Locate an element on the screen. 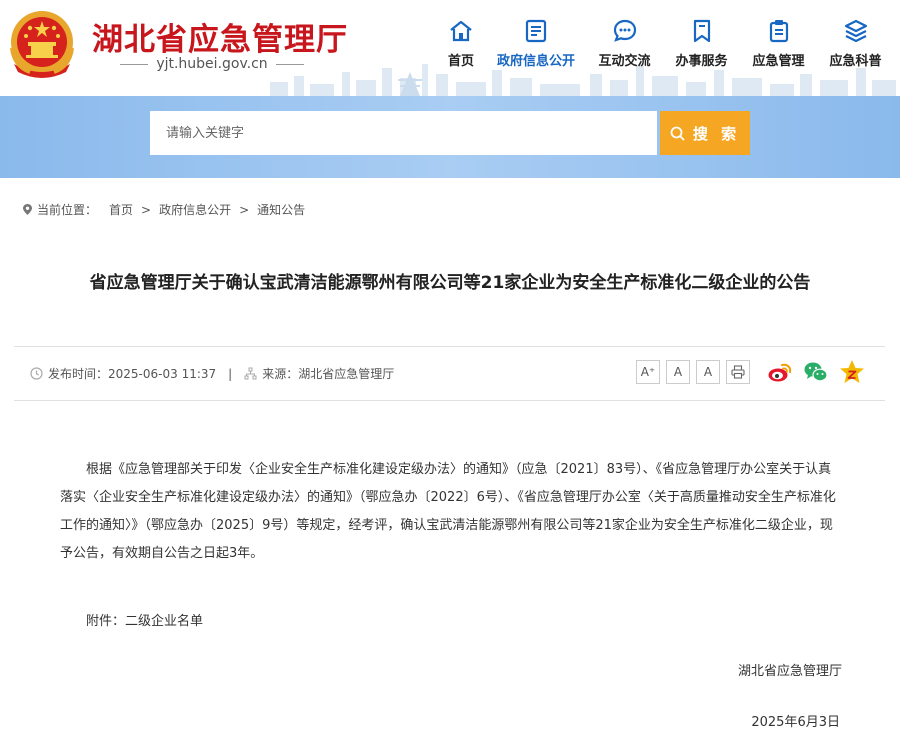  share-tools is located at coordinates (816, 372).